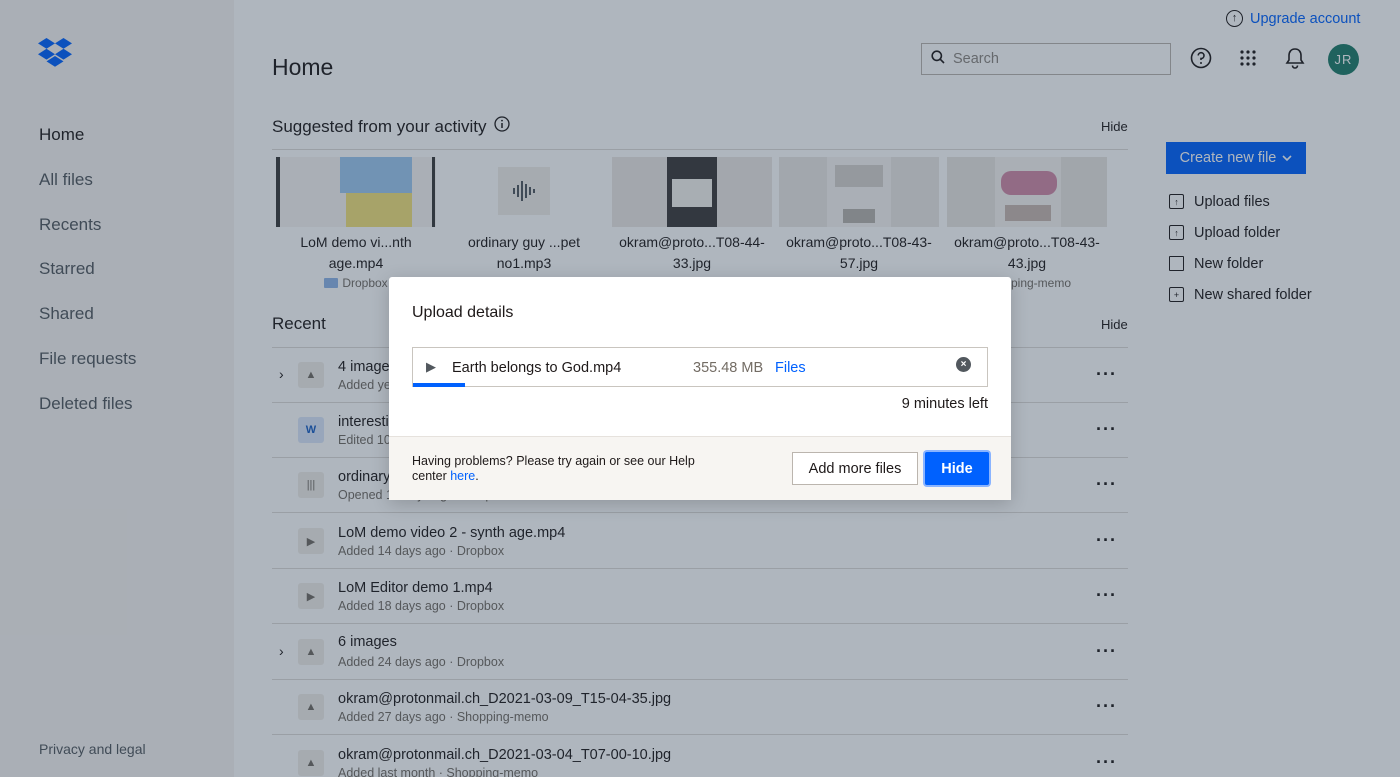 This screenshot has height=777, width=1400. Describe the element at coordinates (944, 404) in the screenshot. I see `time-left: 9 minutes left` at that location.